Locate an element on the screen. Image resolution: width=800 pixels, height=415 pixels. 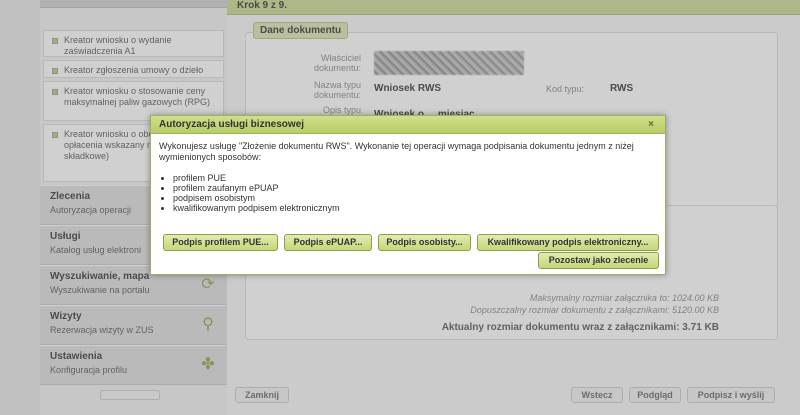
method-item: kwalifikowanym podpisem elektronicznym is located at coordinates (415, 208).